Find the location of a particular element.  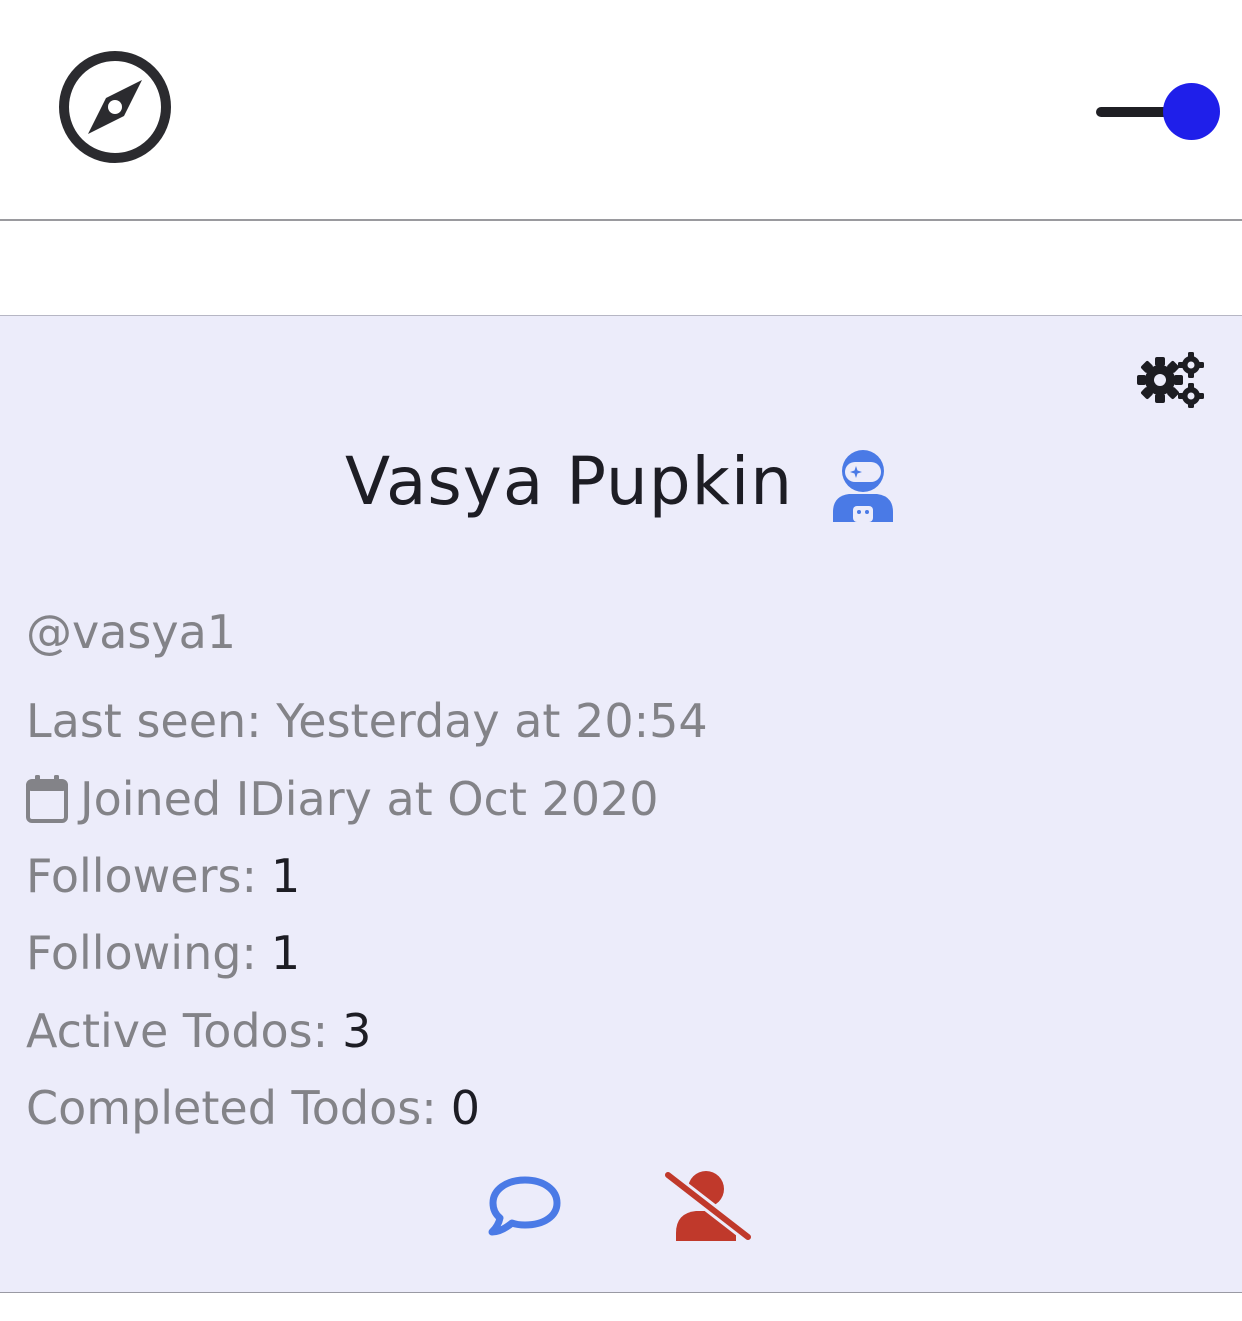

active-todos-count: 3 is located at coordinates (357, 1031).